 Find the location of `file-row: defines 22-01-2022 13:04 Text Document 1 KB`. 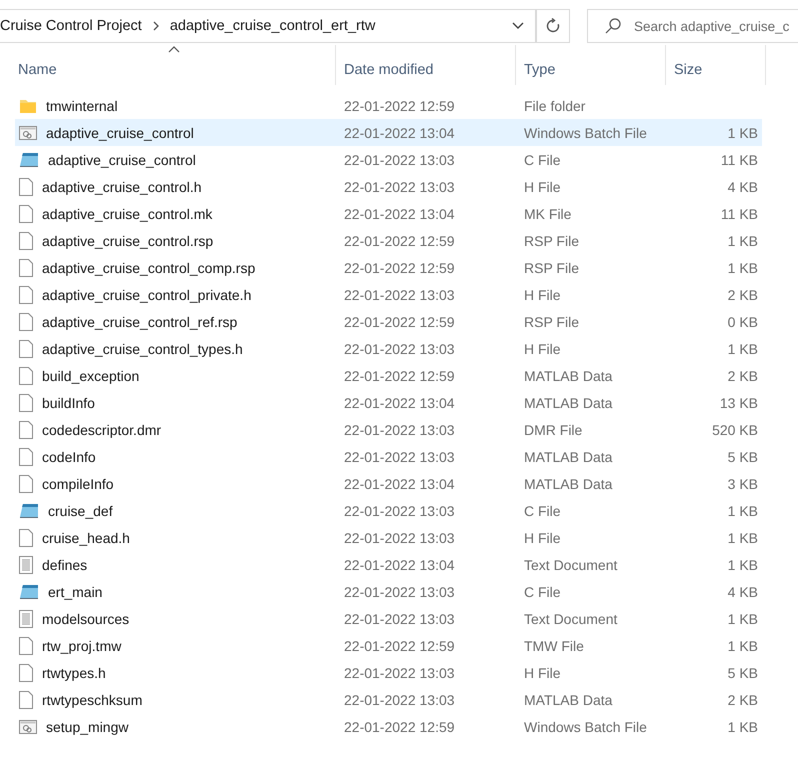

file-row: defines 22-01-2022 13:04 Text Document 1 KB is located at coordinates (388, 564).